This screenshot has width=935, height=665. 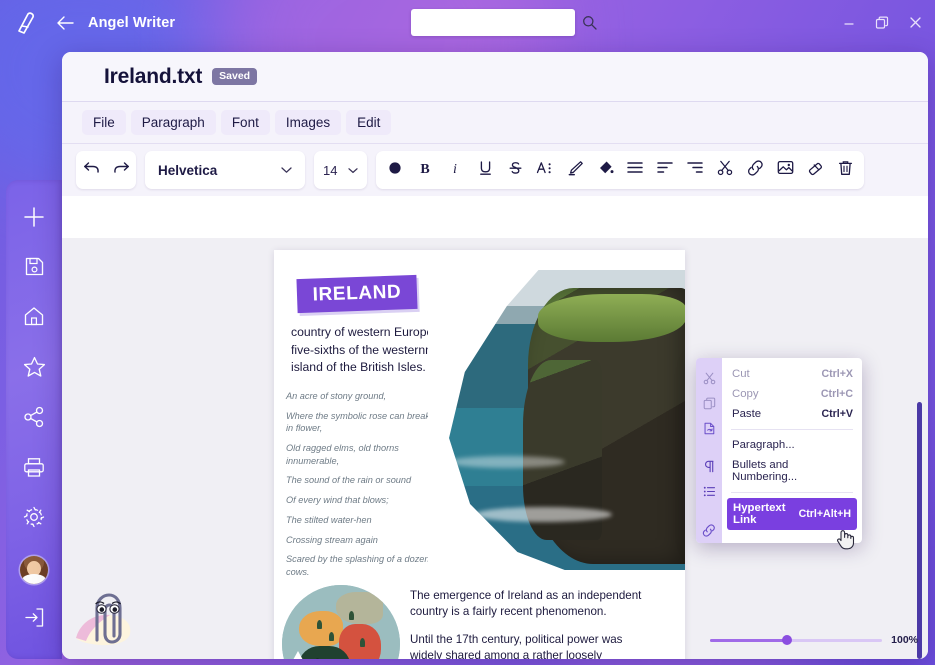 What do you see at coordinates (741, 374) in the screenshot?
I see `menu-item-label: Cut` at bounding box center [741, 374].